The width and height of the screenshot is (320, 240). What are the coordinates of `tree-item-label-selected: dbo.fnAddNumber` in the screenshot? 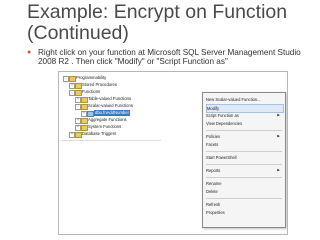 It's located at (112, 113).